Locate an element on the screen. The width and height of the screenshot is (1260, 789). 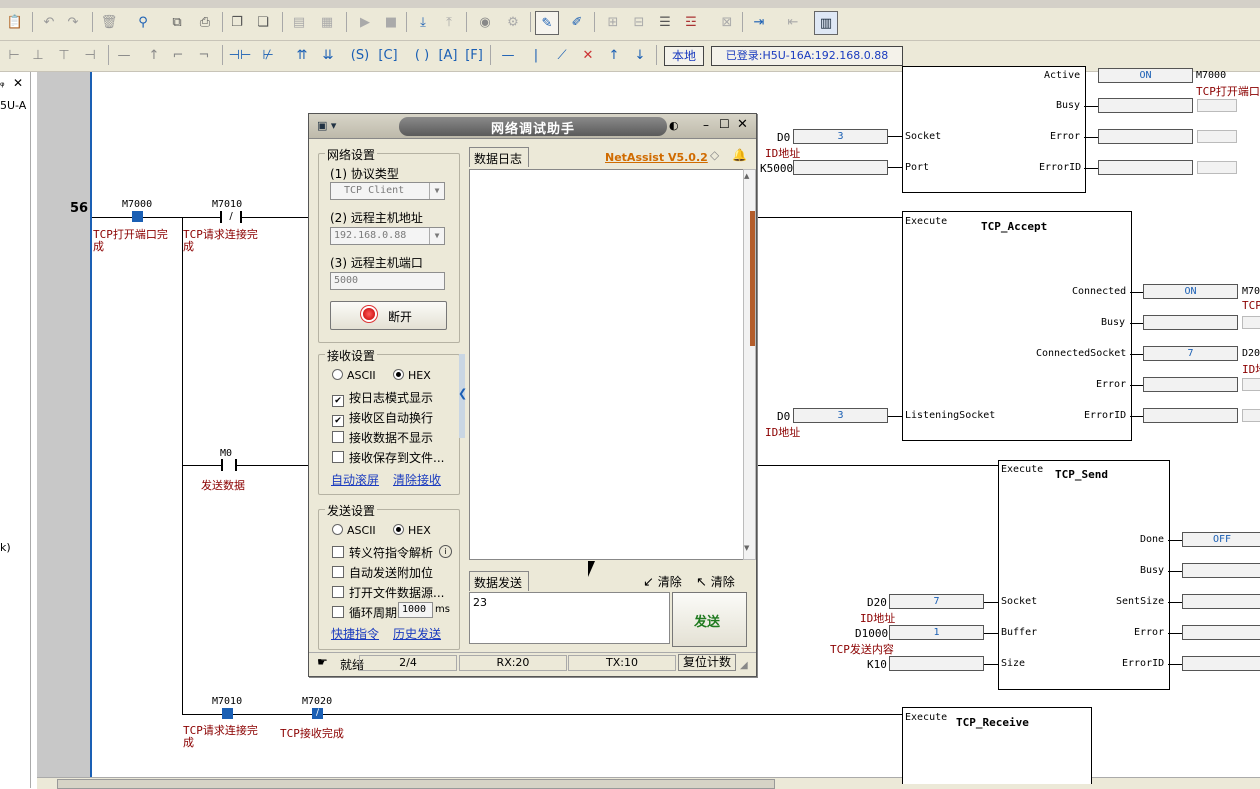
contact-m7010-nc: / is located at coordinates (231, 217).